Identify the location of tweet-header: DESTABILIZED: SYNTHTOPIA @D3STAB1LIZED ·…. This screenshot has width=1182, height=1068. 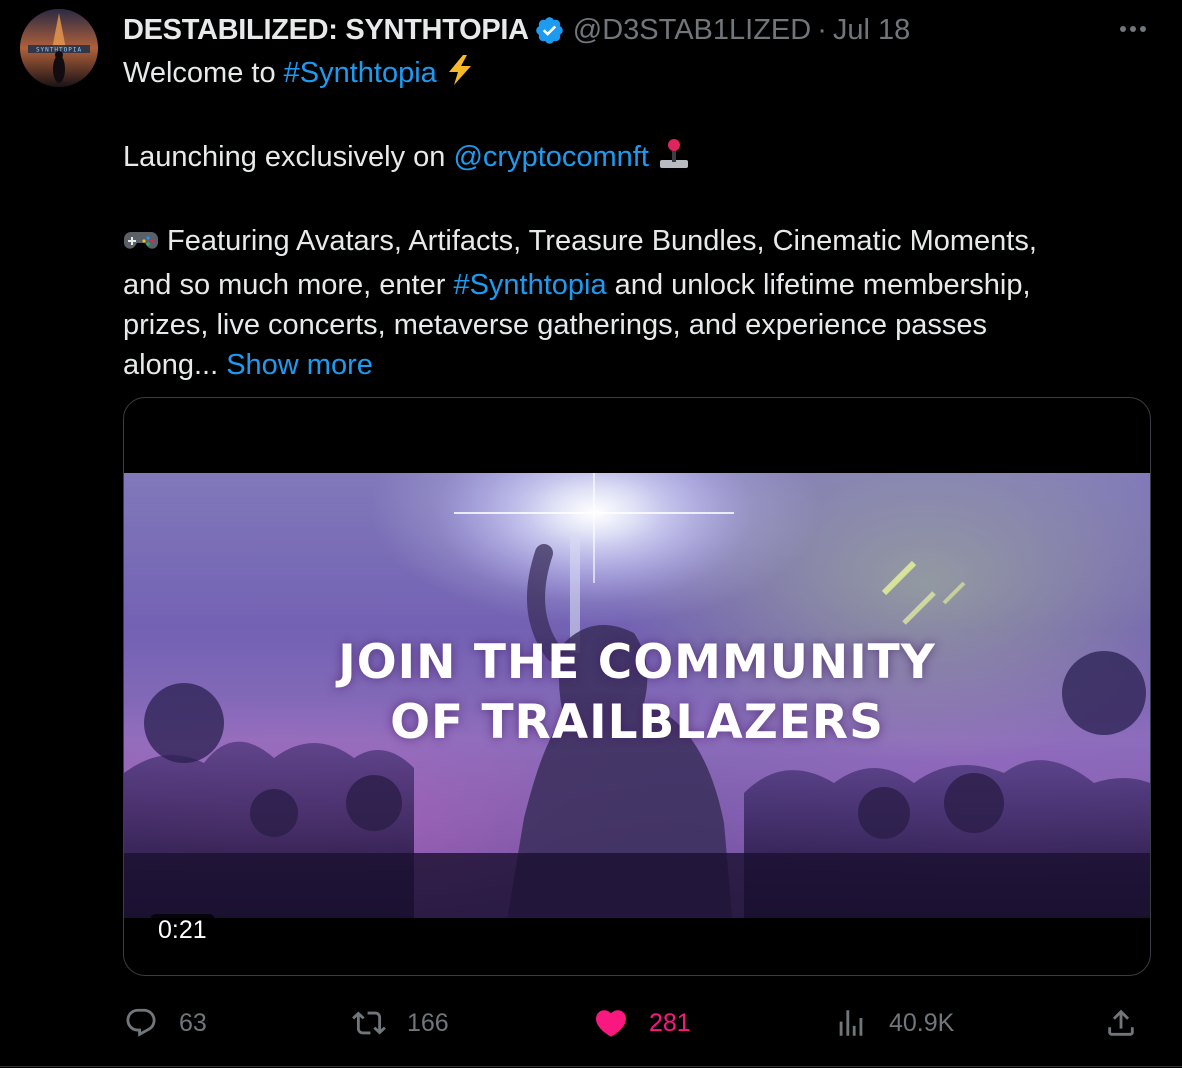
(516, 30).